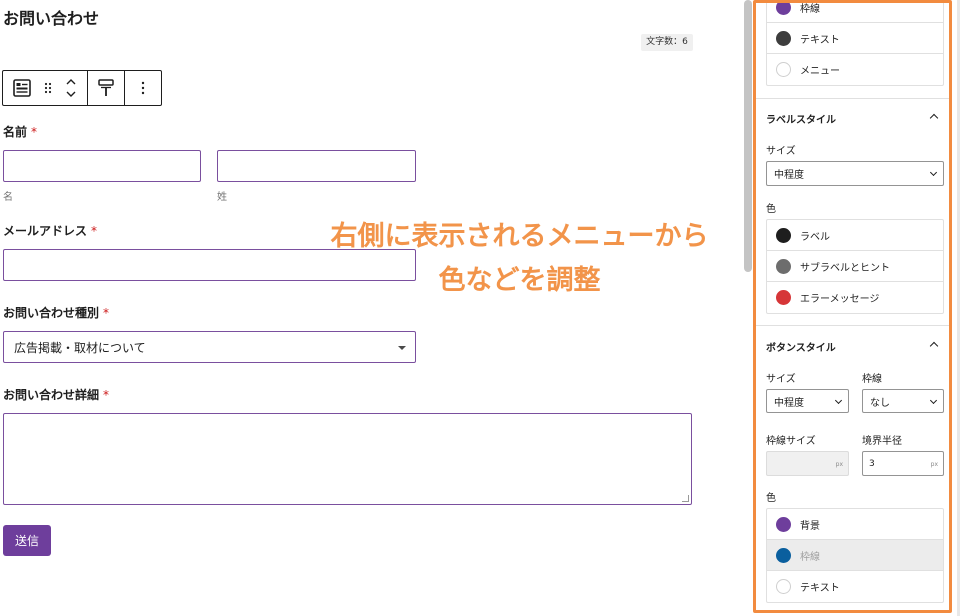 The height and width of the screenshot is (616, 960). What do you see at coordinates (807, 401) in the screenshot?
I see `button-size-select: 中程度` at bounding box center [807, 401].